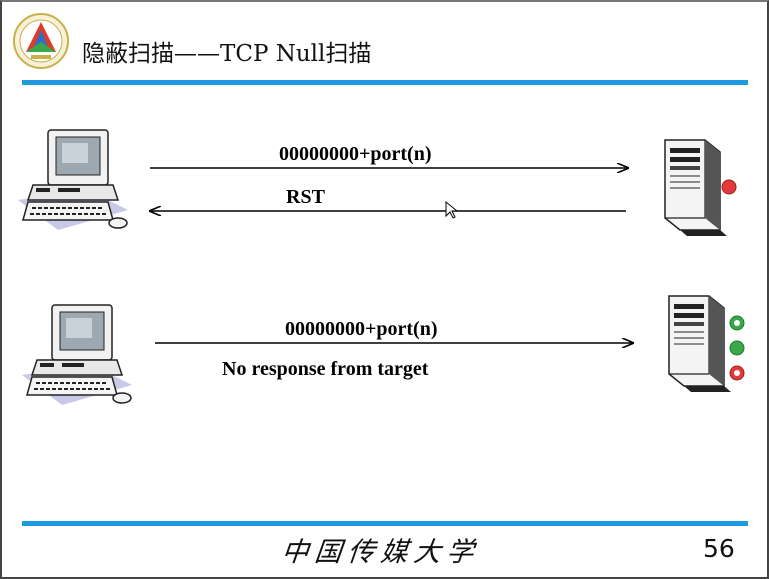 Image resolution: width=769 pixels, height=579 pixels. I want to click on probe-label-2: 00000000+port(n), so click(361, 329).